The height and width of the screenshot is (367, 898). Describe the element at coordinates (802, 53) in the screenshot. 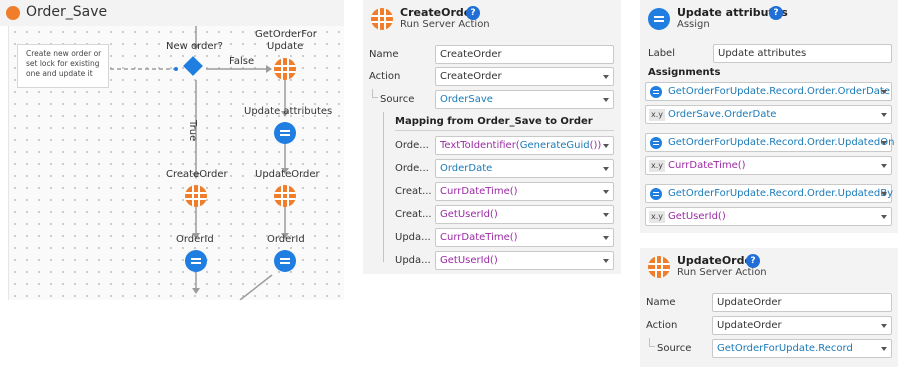

I see `label-field: Update attributes` at that location.